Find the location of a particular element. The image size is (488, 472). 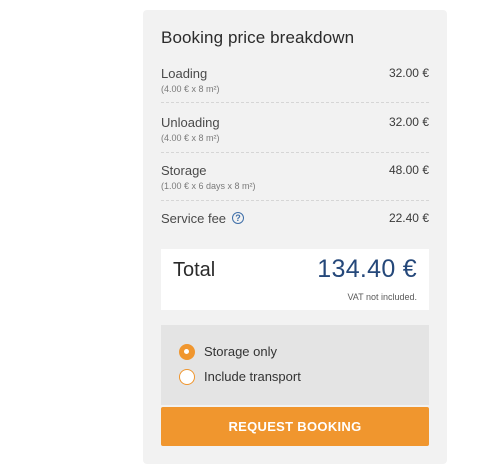

line-item-amount: 48.00 € is located at coordinates (408, 170).